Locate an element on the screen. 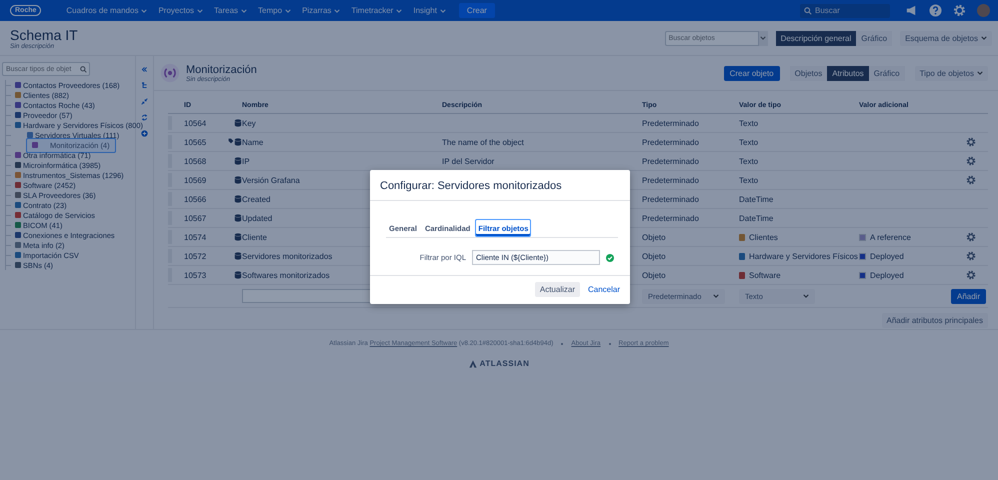 This screenshot has width=998, height=480. update-button: Actualizar is located at coordinates (557, 289).